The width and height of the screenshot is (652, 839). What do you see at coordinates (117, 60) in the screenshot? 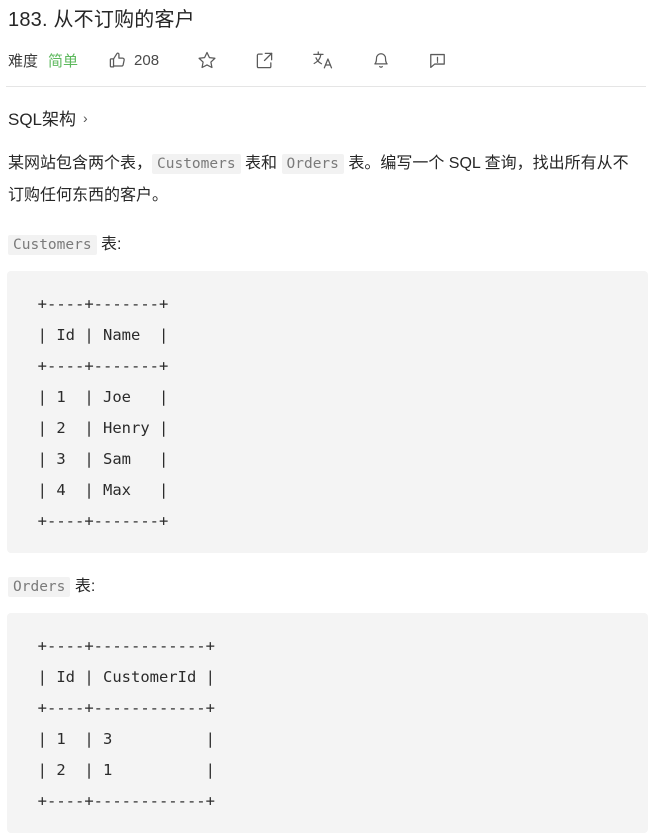
I see `thumbs-up-icon` at bounding box center [117, 60].